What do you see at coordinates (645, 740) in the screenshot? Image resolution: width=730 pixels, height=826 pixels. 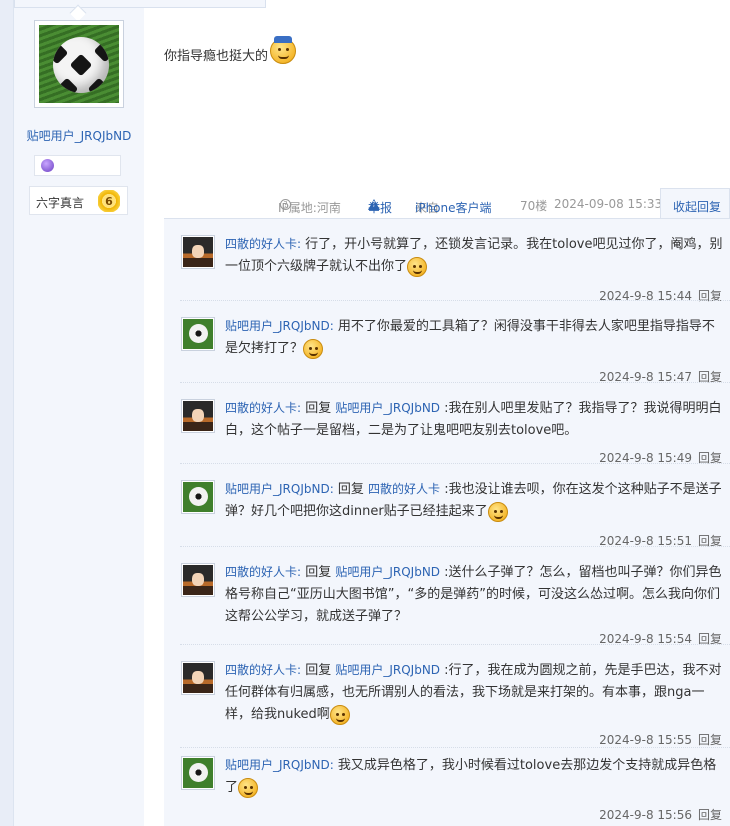 I see `reply-time: 2024-9-8 15:55` at bounding box center [645, 740].